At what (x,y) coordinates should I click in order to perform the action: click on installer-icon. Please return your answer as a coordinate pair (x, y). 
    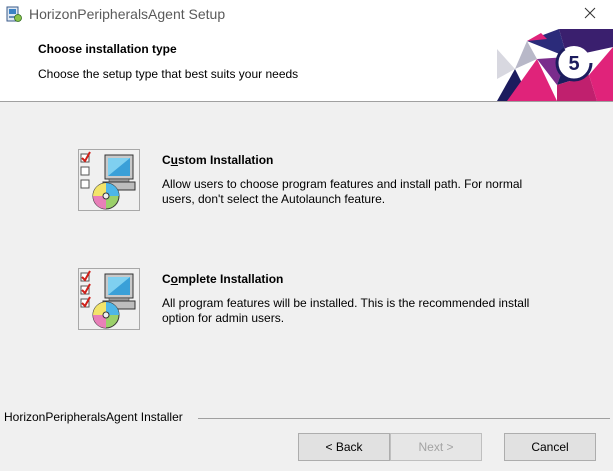
    Looking at the image, I should click on (14, 14).